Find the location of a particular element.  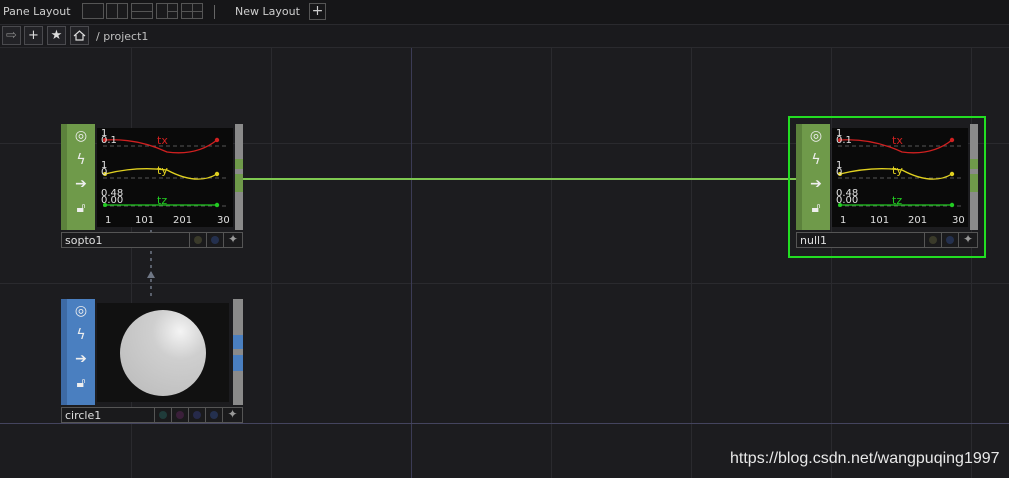

star-icon: ★ is located at coordinates (56, 35).